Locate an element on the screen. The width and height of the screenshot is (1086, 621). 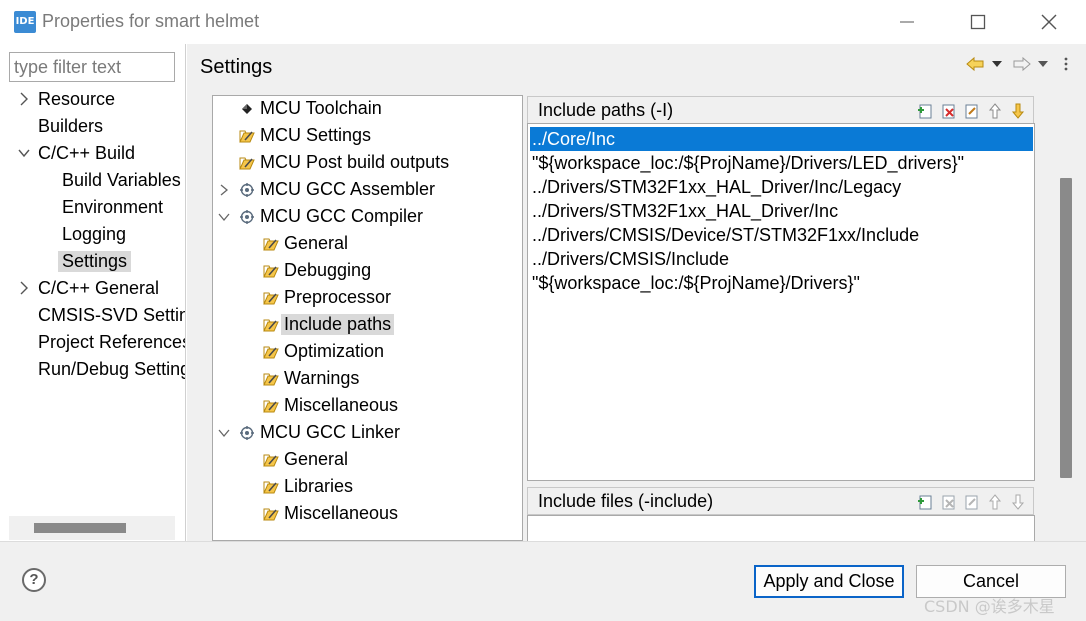
nav-item: Settings is located at coordinates (92, 262).